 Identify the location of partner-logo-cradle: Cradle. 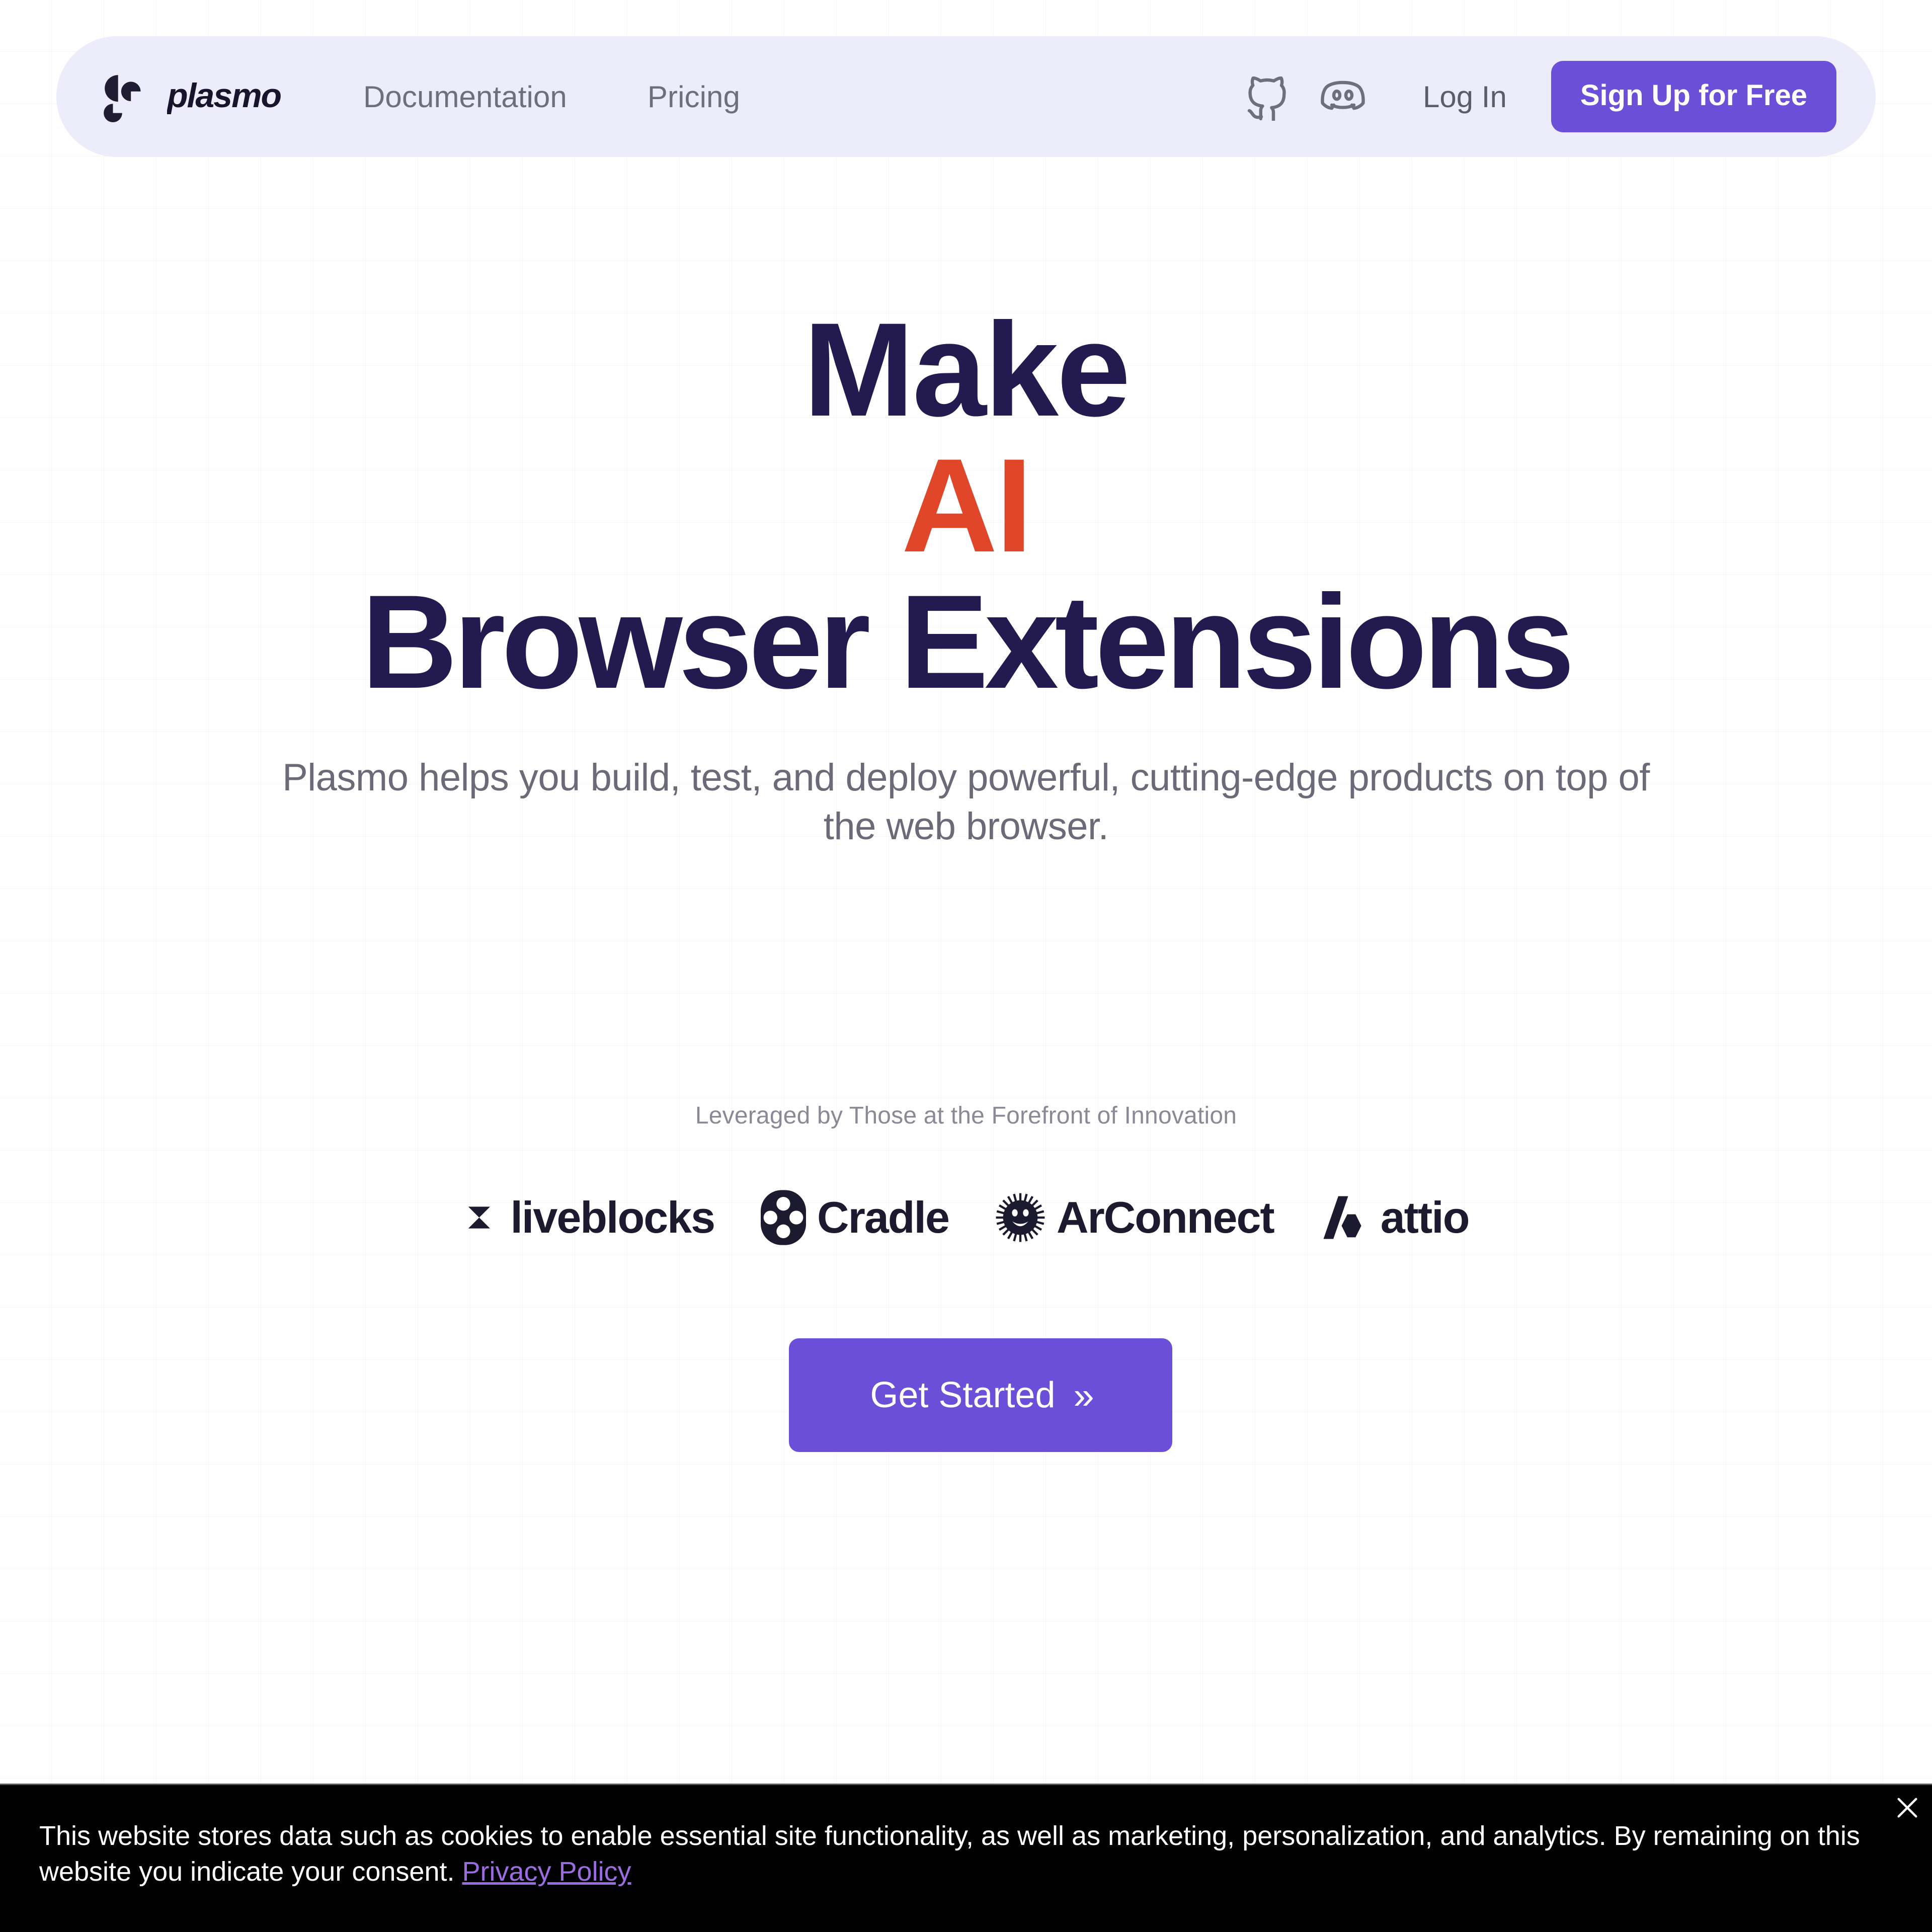
(856, 1217).